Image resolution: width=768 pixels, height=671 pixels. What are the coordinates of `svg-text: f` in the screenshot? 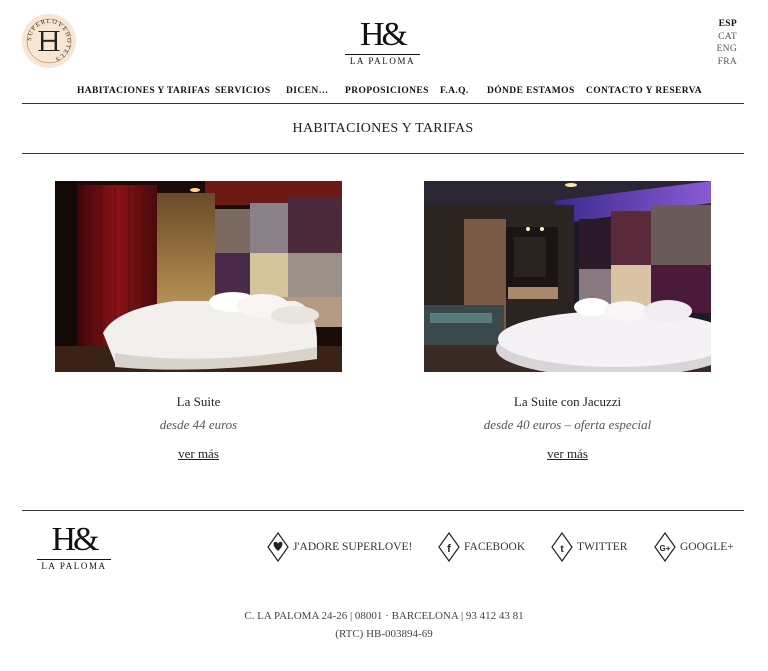 It's located at (449, 549).